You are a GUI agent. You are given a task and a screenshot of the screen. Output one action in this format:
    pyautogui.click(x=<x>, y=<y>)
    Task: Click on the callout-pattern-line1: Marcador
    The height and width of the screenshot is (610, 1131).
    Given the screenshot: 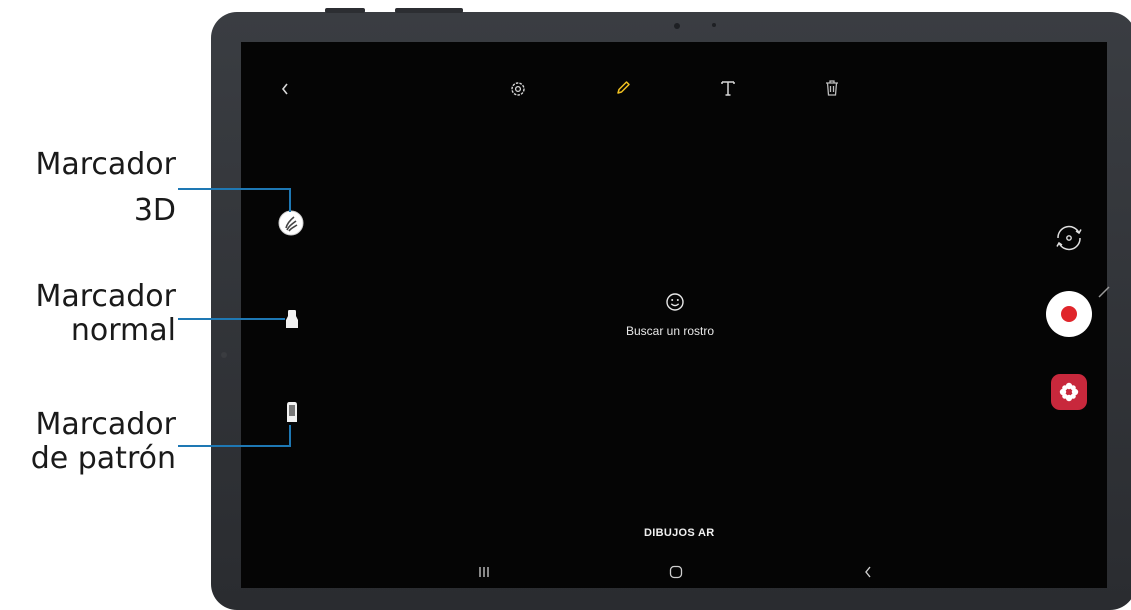 What is the action you would take?
    pyautogui.click(x=105, y=424)
    